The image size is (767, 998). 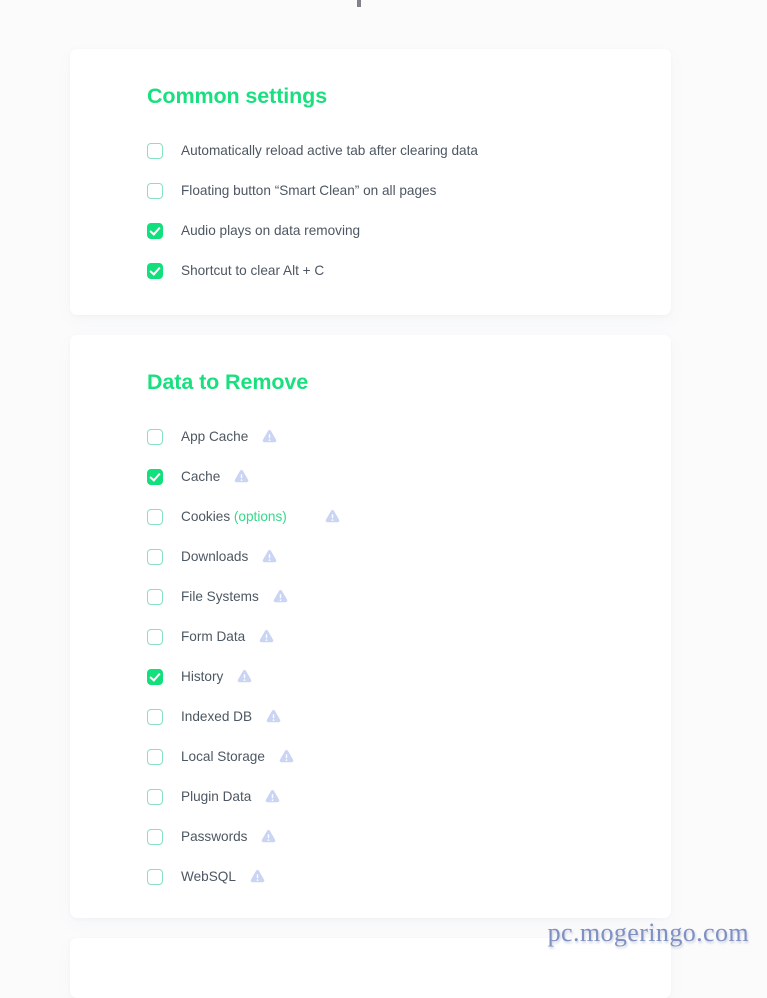 I want to click on checkbox-automatically-reload-active-tab-after-clearing-data, so click(x=155, y=150).